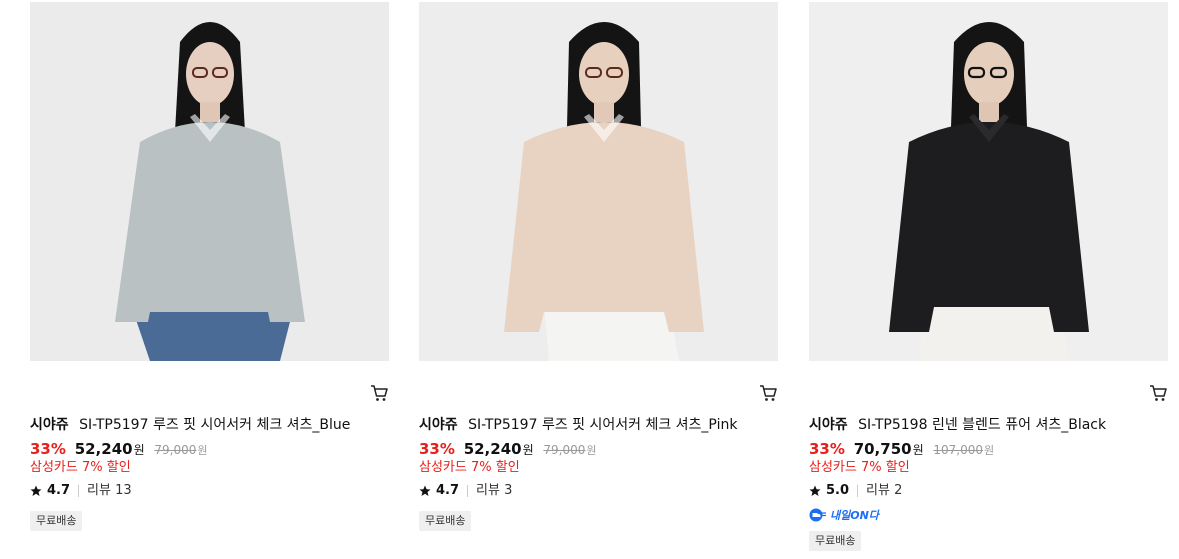 This screenshot has height=559, width=1179. I want to click on delivery-tag-label: 내일ON다, so click(854, 515).